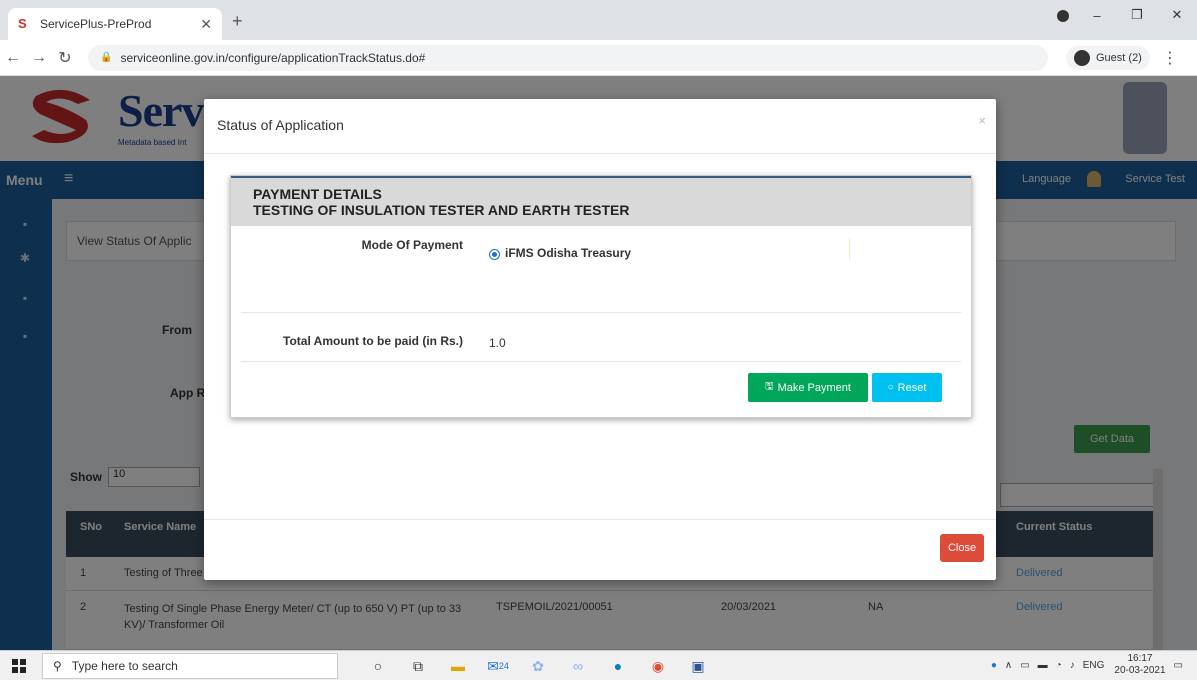  I want to click on tab-close-icon: ✕, so click(206, 24).